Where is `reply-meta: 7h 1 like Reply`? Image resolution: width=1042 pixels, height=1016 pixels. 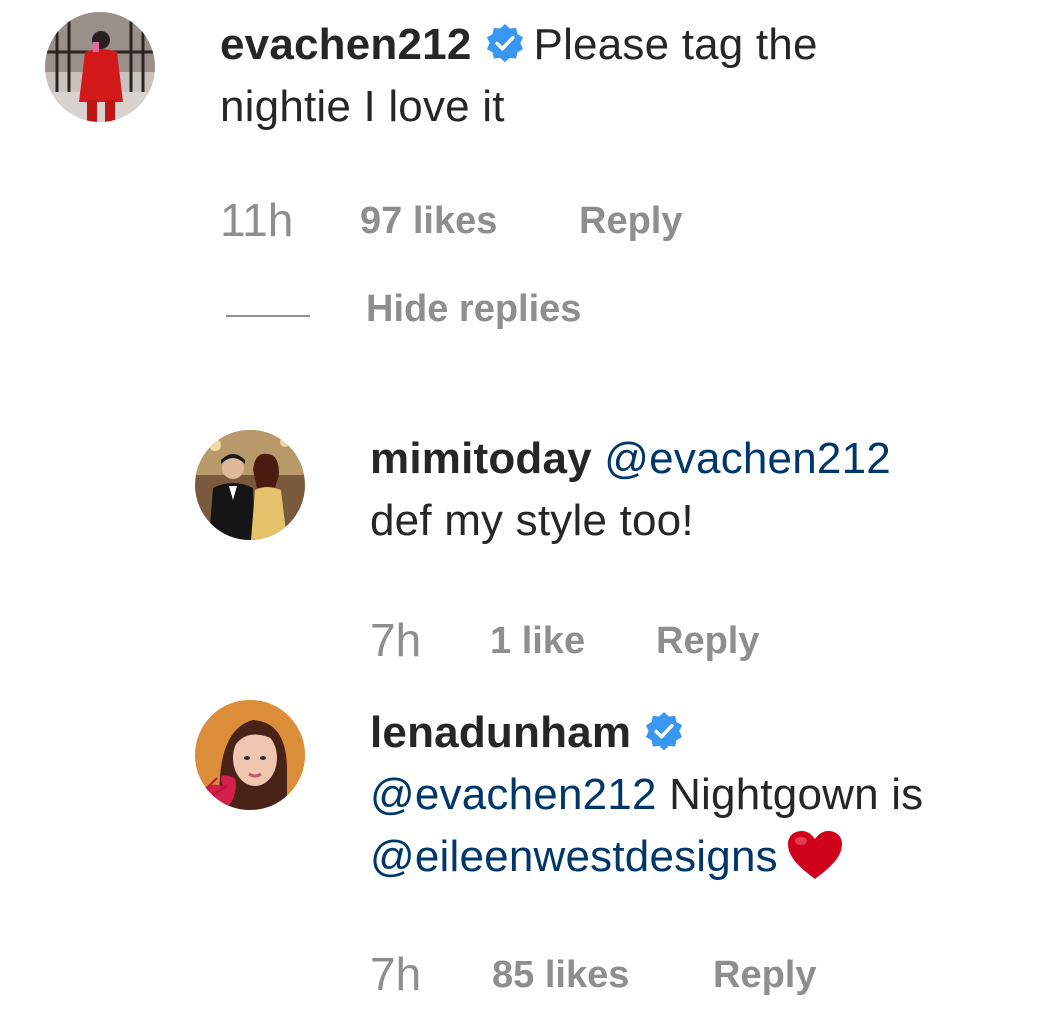
reply-meta: 7h 1 like Reply is located at coordinates (670, 645).